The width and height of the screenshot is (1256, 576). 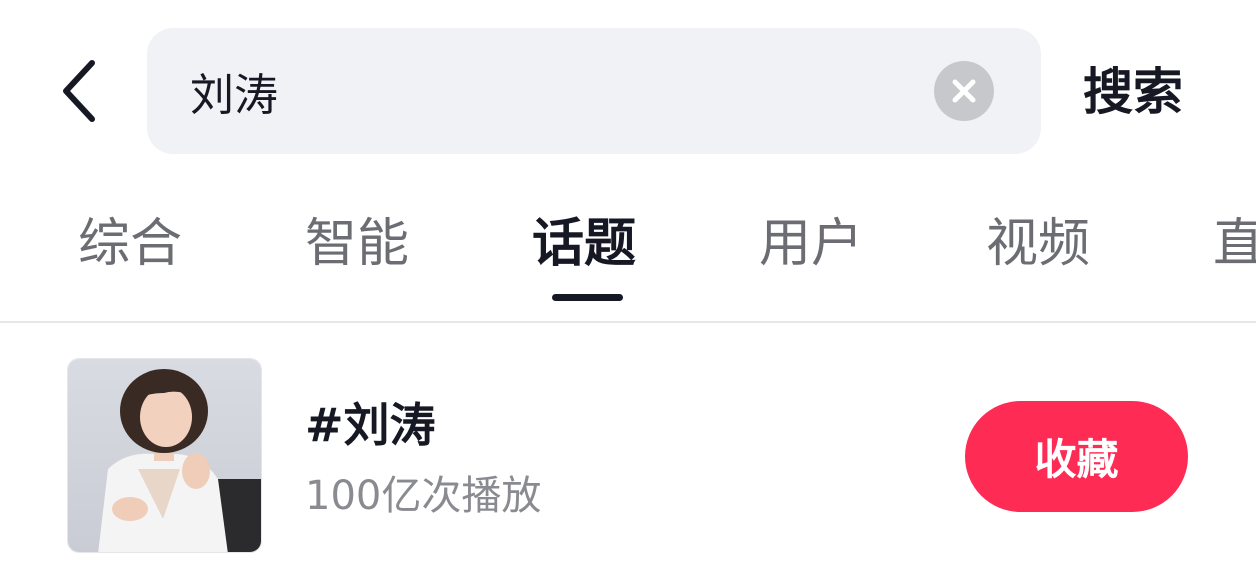 What do you see at coordinates (1234, 244) in the screenshot?
I see `tab-live: 直` at bounding box center [1234, 244].